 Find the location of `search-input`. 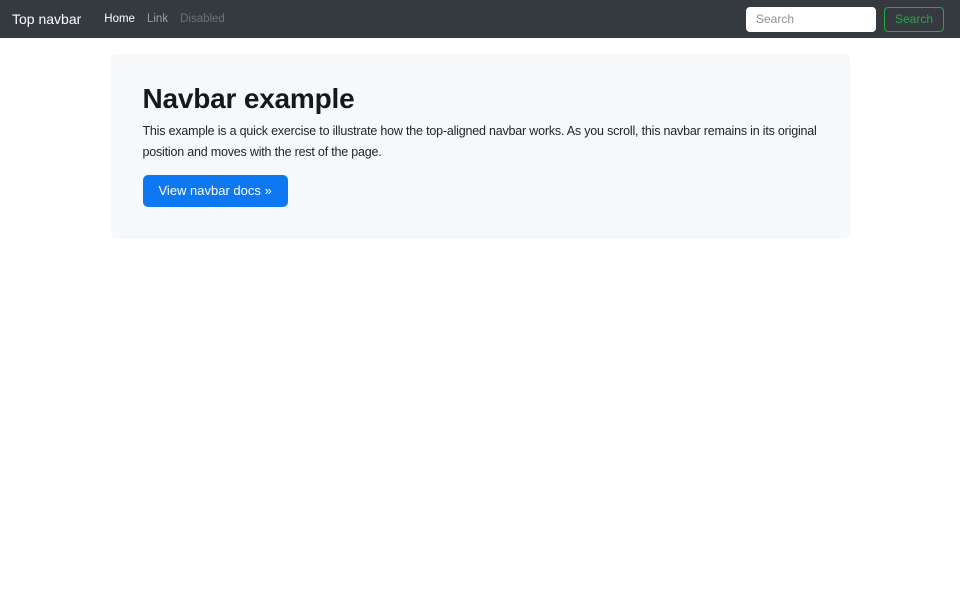

search-input is located at coordinates (810, 19).